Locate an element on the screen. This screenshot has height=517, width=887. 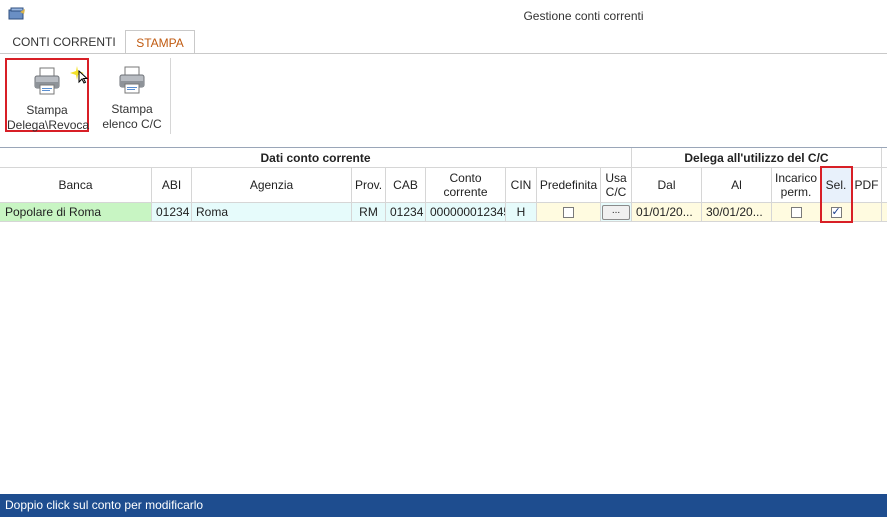
column-header-cin: CIN is located at coordinates (521, 185).